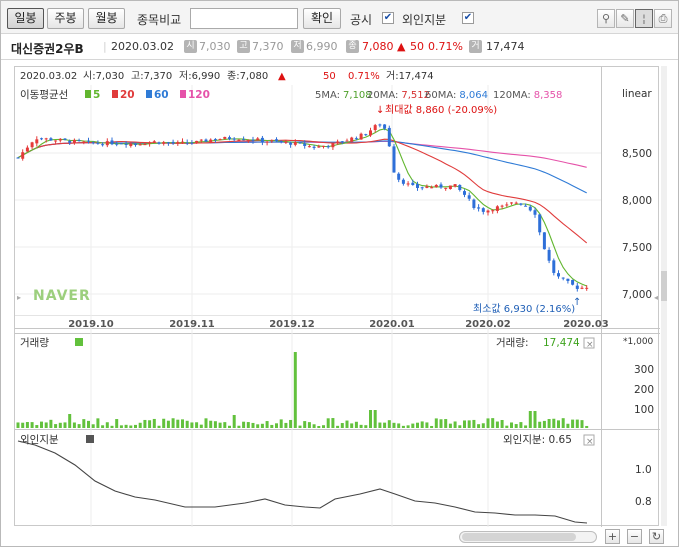 Image resolution: width=679 pixels, height=547 pixels. I want to click on scale-label: linear, so click(637, 94).